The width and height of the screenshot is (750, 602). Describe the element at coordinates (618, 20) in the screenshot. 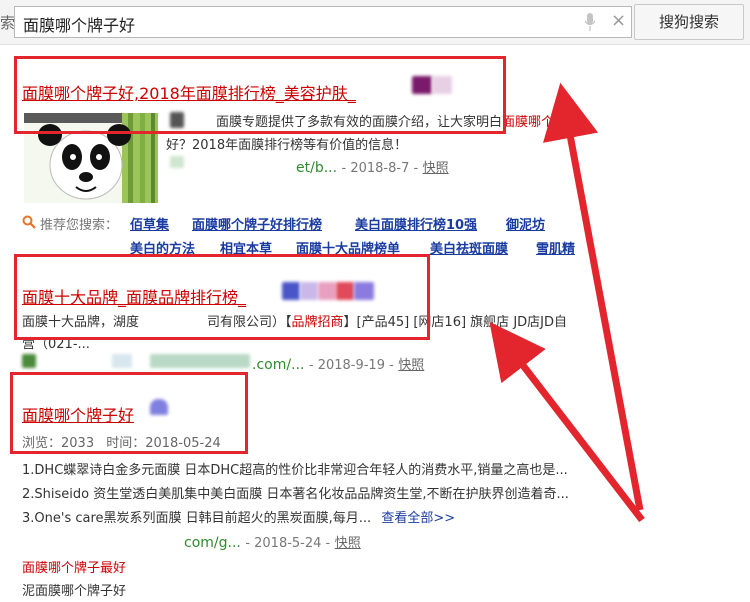

I see `close-icon: ×` at that location.